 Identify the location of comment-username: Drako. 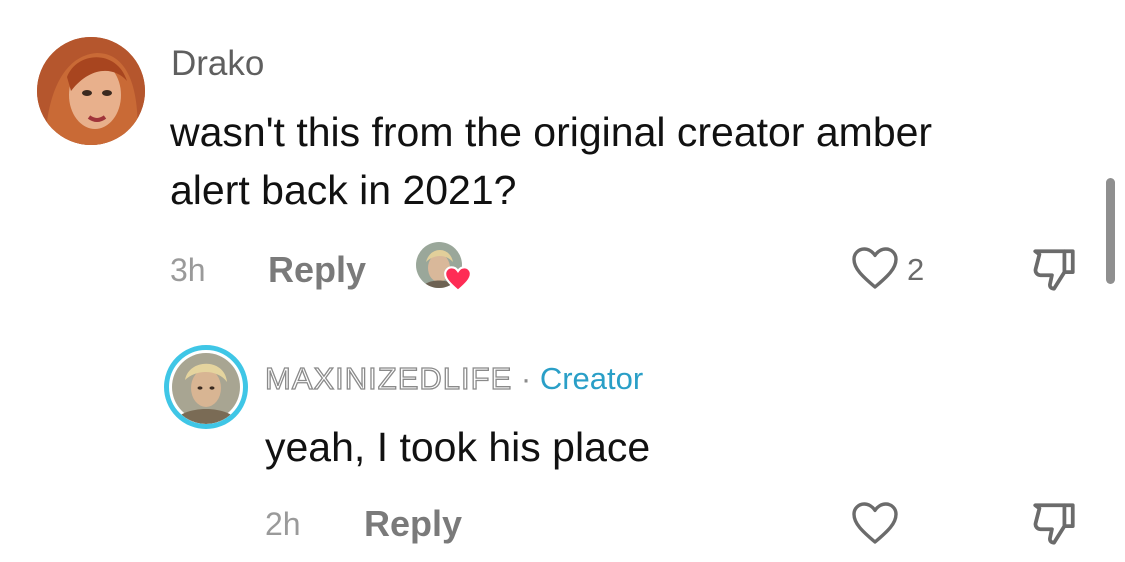
(217, 64).